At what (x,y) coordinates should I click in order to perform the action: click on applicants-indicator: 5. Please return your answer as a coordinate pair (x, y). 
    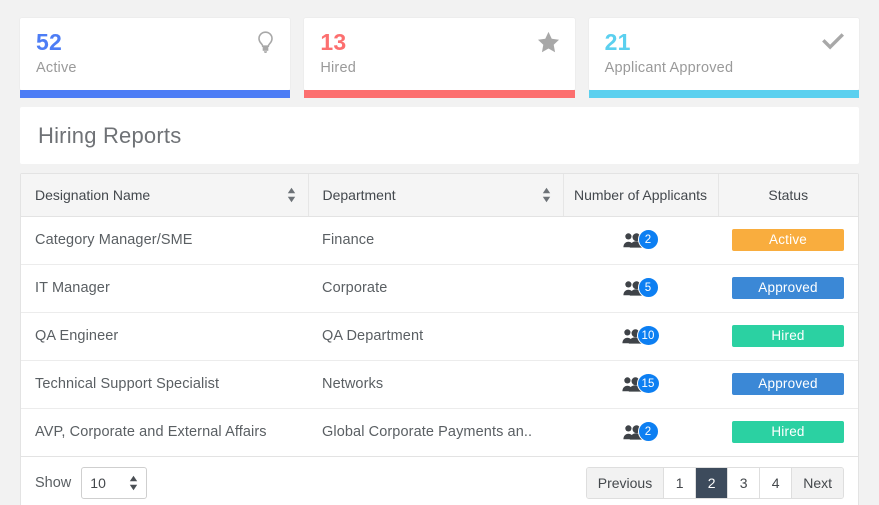
    Looking at the image, I should click on (640, 288).